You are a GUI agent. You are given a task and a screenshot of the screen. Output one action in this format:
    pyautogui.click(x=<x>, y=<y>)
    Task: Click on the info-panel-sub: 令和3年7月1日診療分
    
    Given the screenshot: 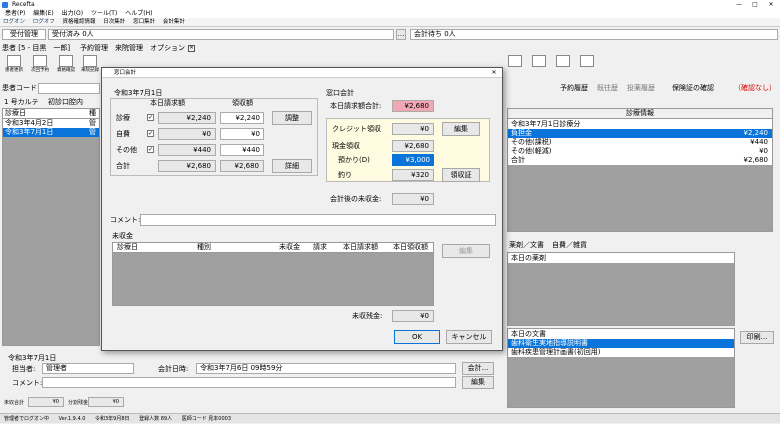 What is the action you would take?
    pyautogui.click(x=640, y=124)
    